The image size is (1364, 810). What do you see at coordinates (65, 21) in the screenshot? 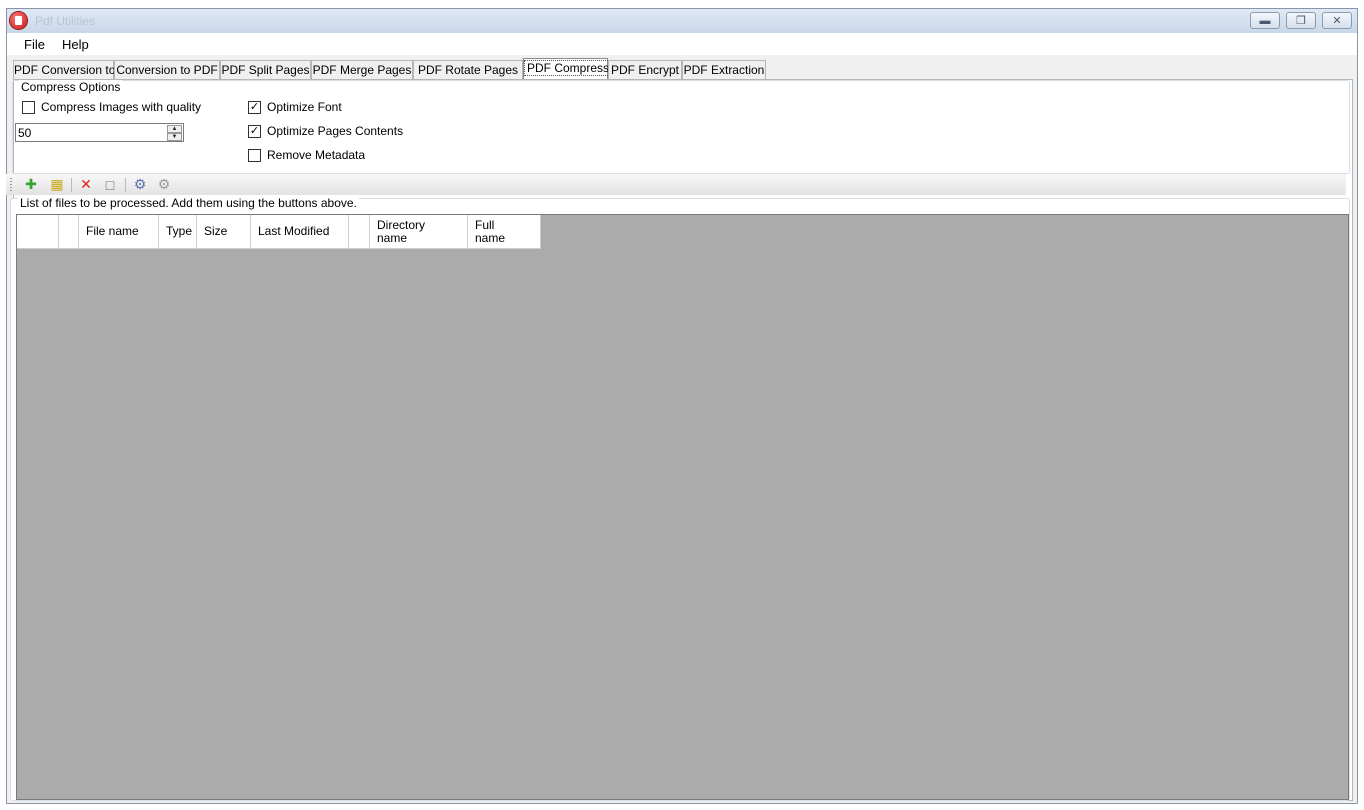
I see `window-title: Pdf Utilities` at bounding box center [65, 21].